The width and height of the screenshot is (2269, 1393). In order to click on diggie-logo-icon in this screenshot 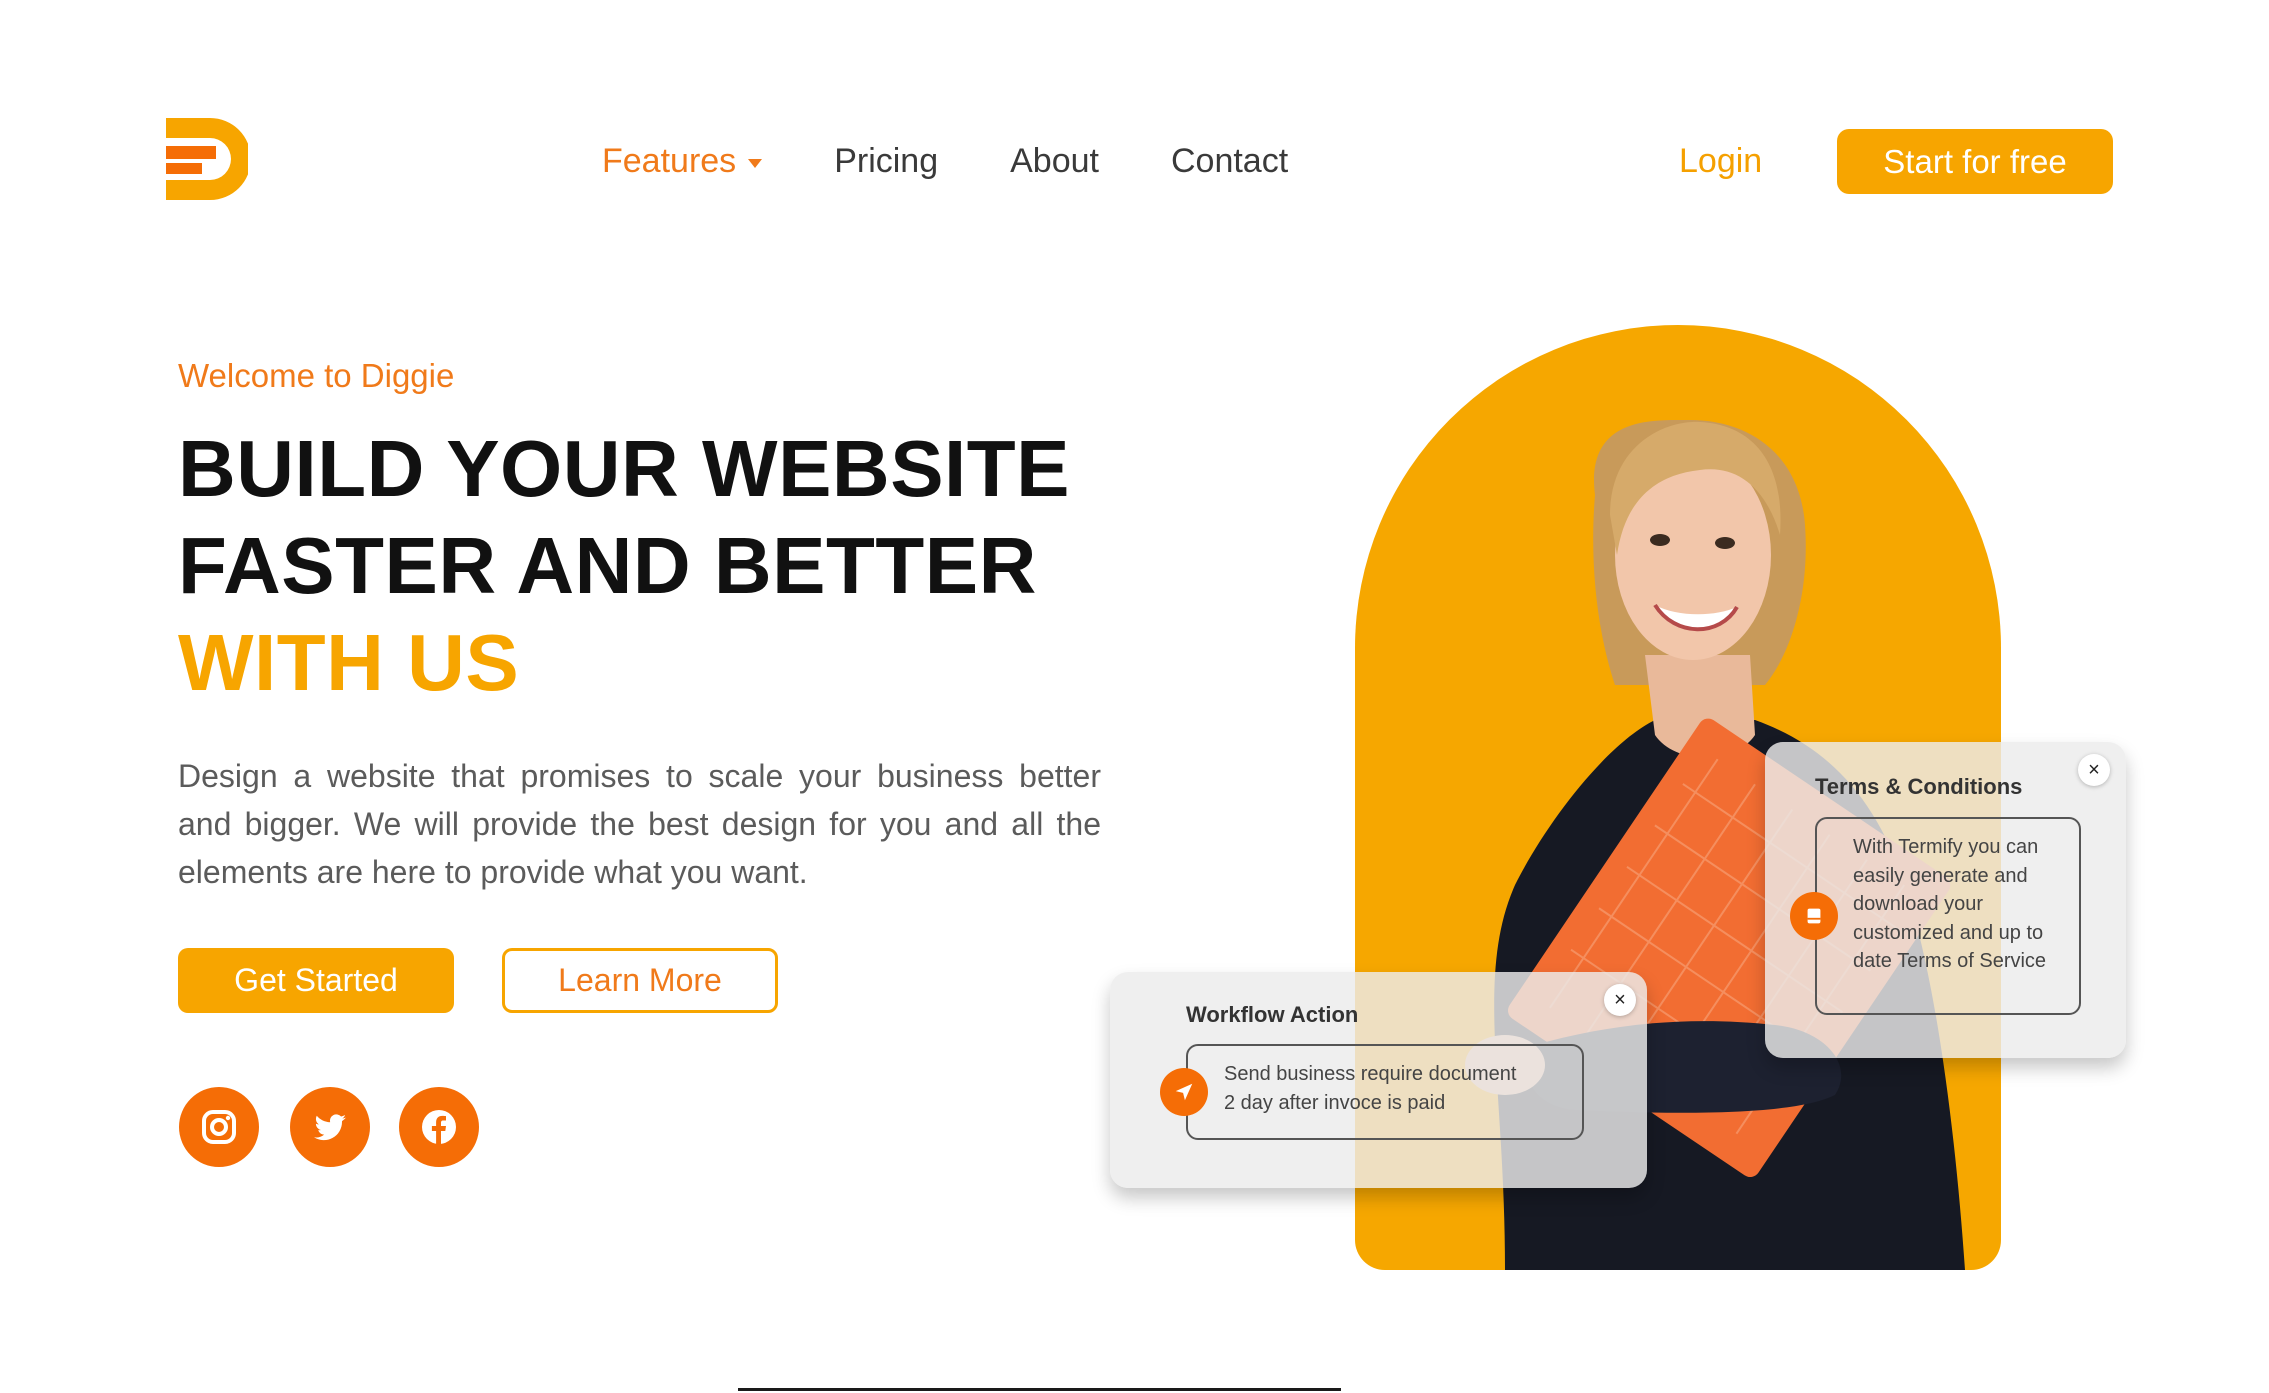, I will do `click(208, 159)`.